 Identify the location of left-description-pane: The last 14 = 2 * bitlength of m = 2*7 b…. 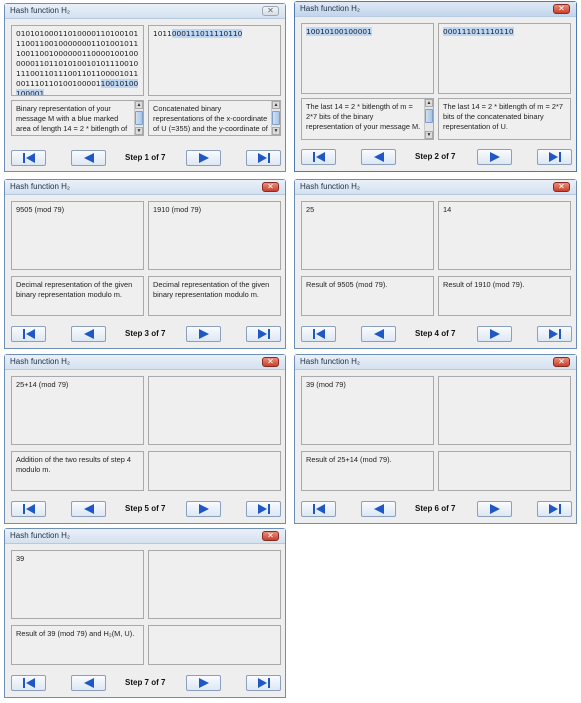
(367, 119).